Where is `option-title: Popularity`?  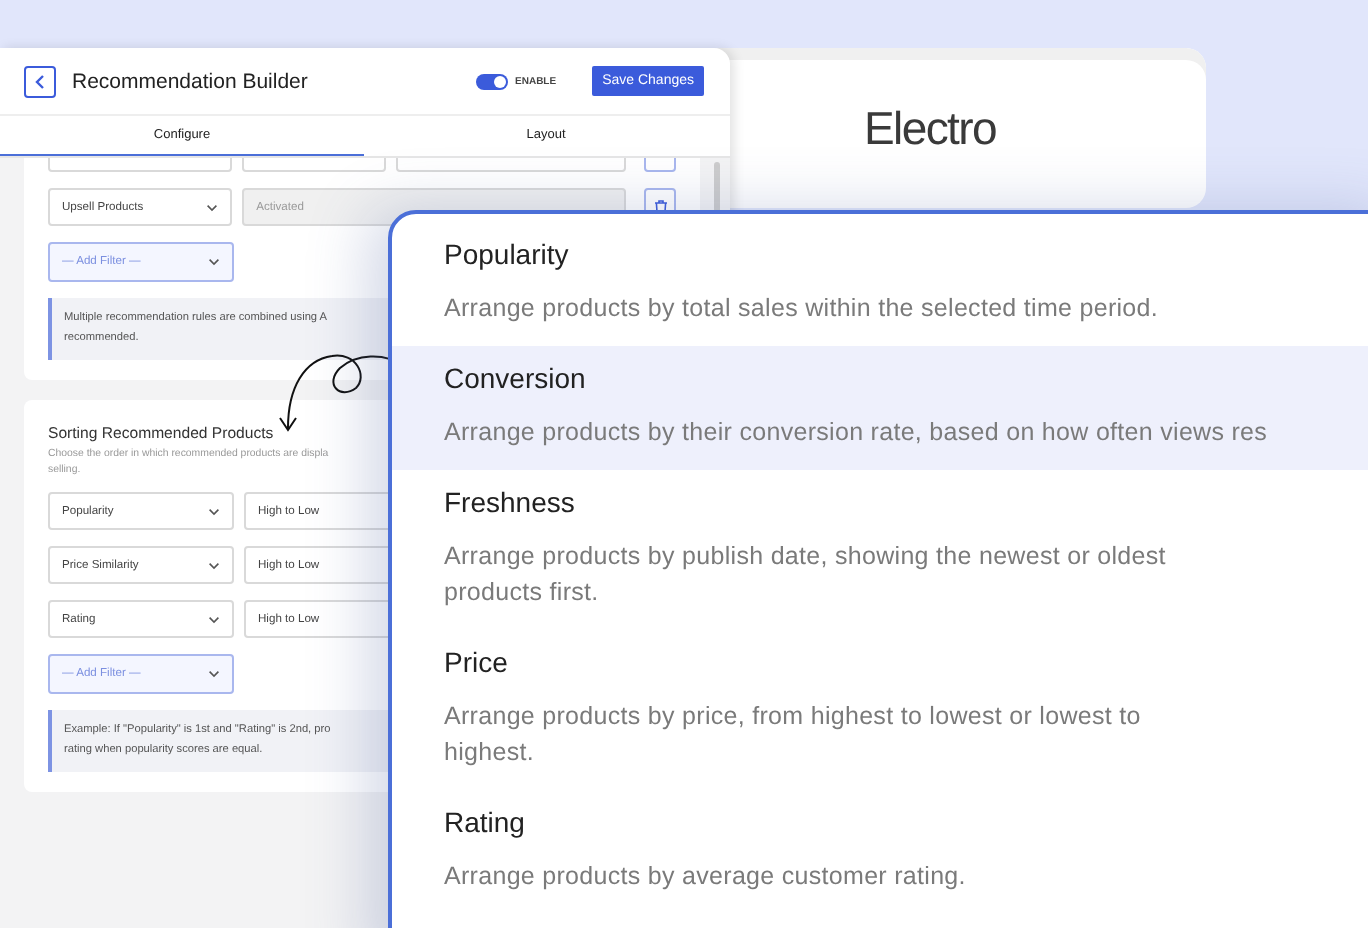 option-title: Popularity is located at coordinates (507, 254).